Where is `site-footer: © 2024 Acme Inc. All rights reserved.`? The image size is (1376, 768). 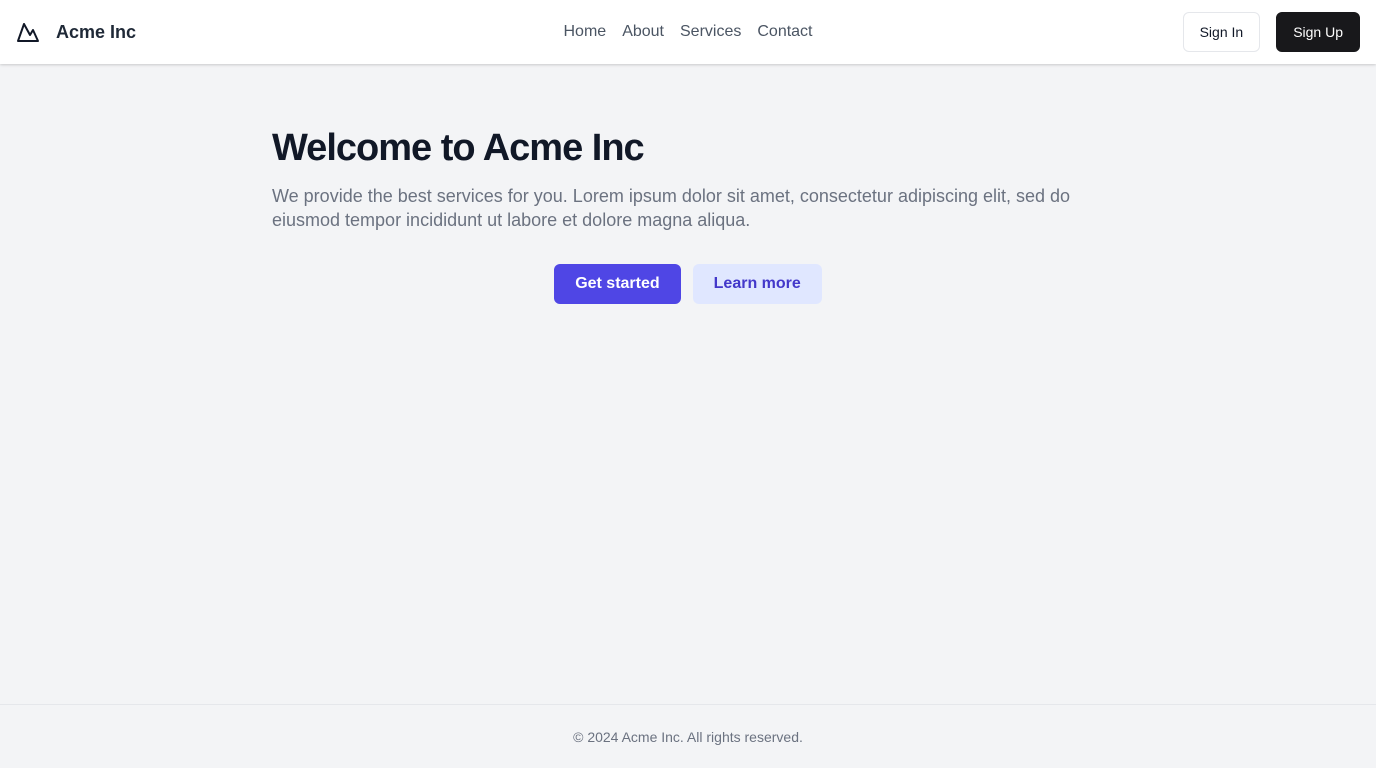 site-footer: © 2024 Acme Inc. All rights reserved. is located at coordinates (688, 736).